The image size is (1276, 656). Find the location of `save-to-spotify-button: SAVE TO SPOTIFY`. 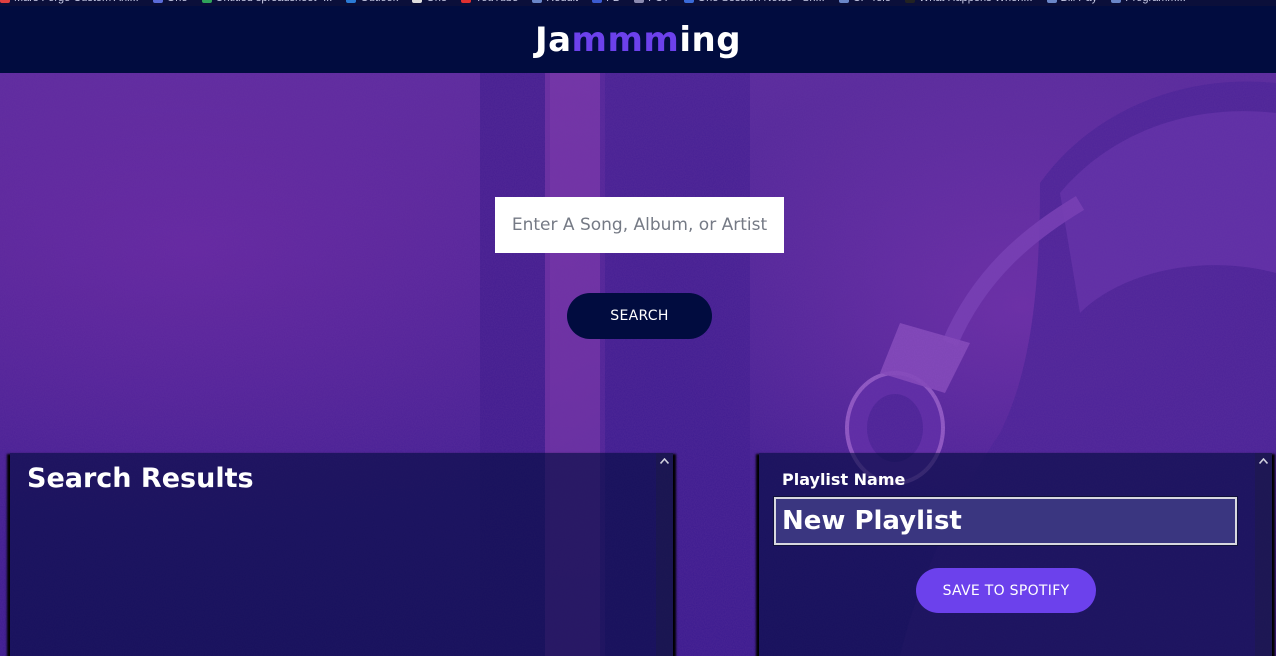

save-to-spotify-button: SAVE TO SPOTIFY is located at coordinates (1006, 590).